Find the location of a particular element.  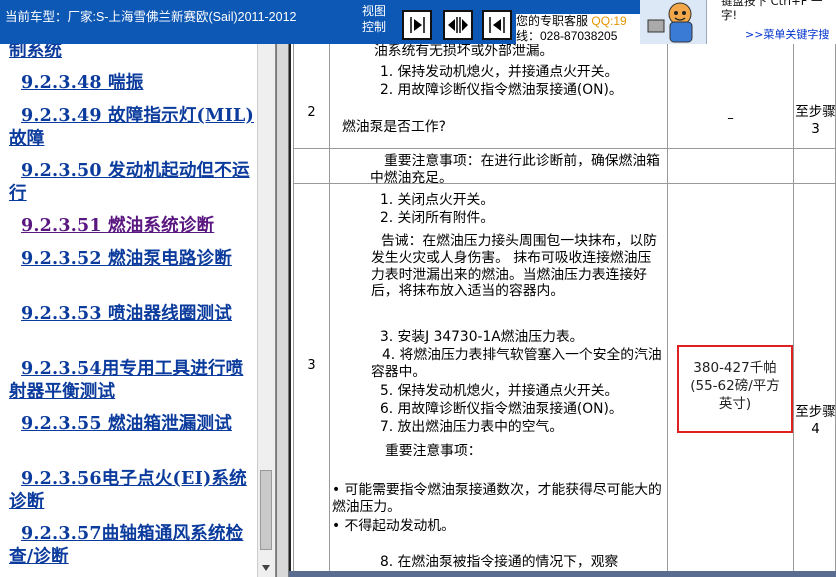

next-step-link: 至步骤4 is located at coordinates (815, 421).